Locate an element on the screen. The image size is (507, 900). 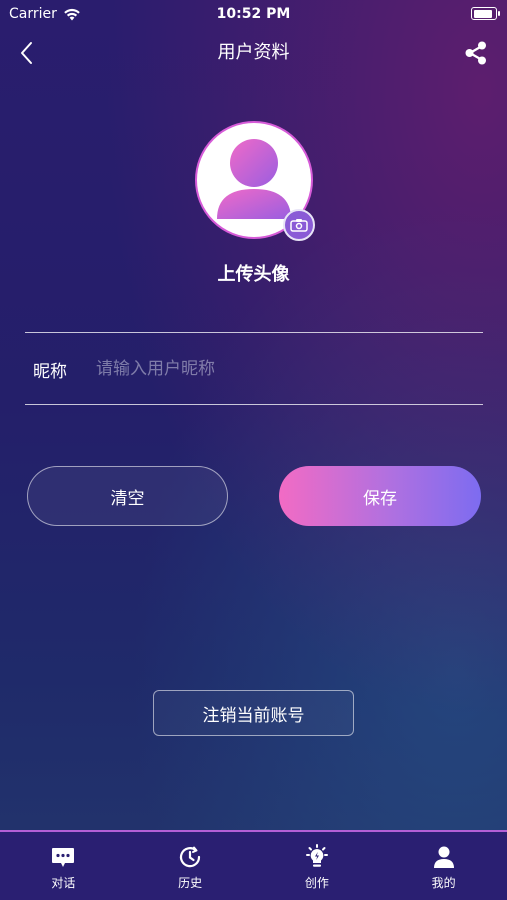
upload-avatar-label: 上传头像 is located at coordinates (253, 274).